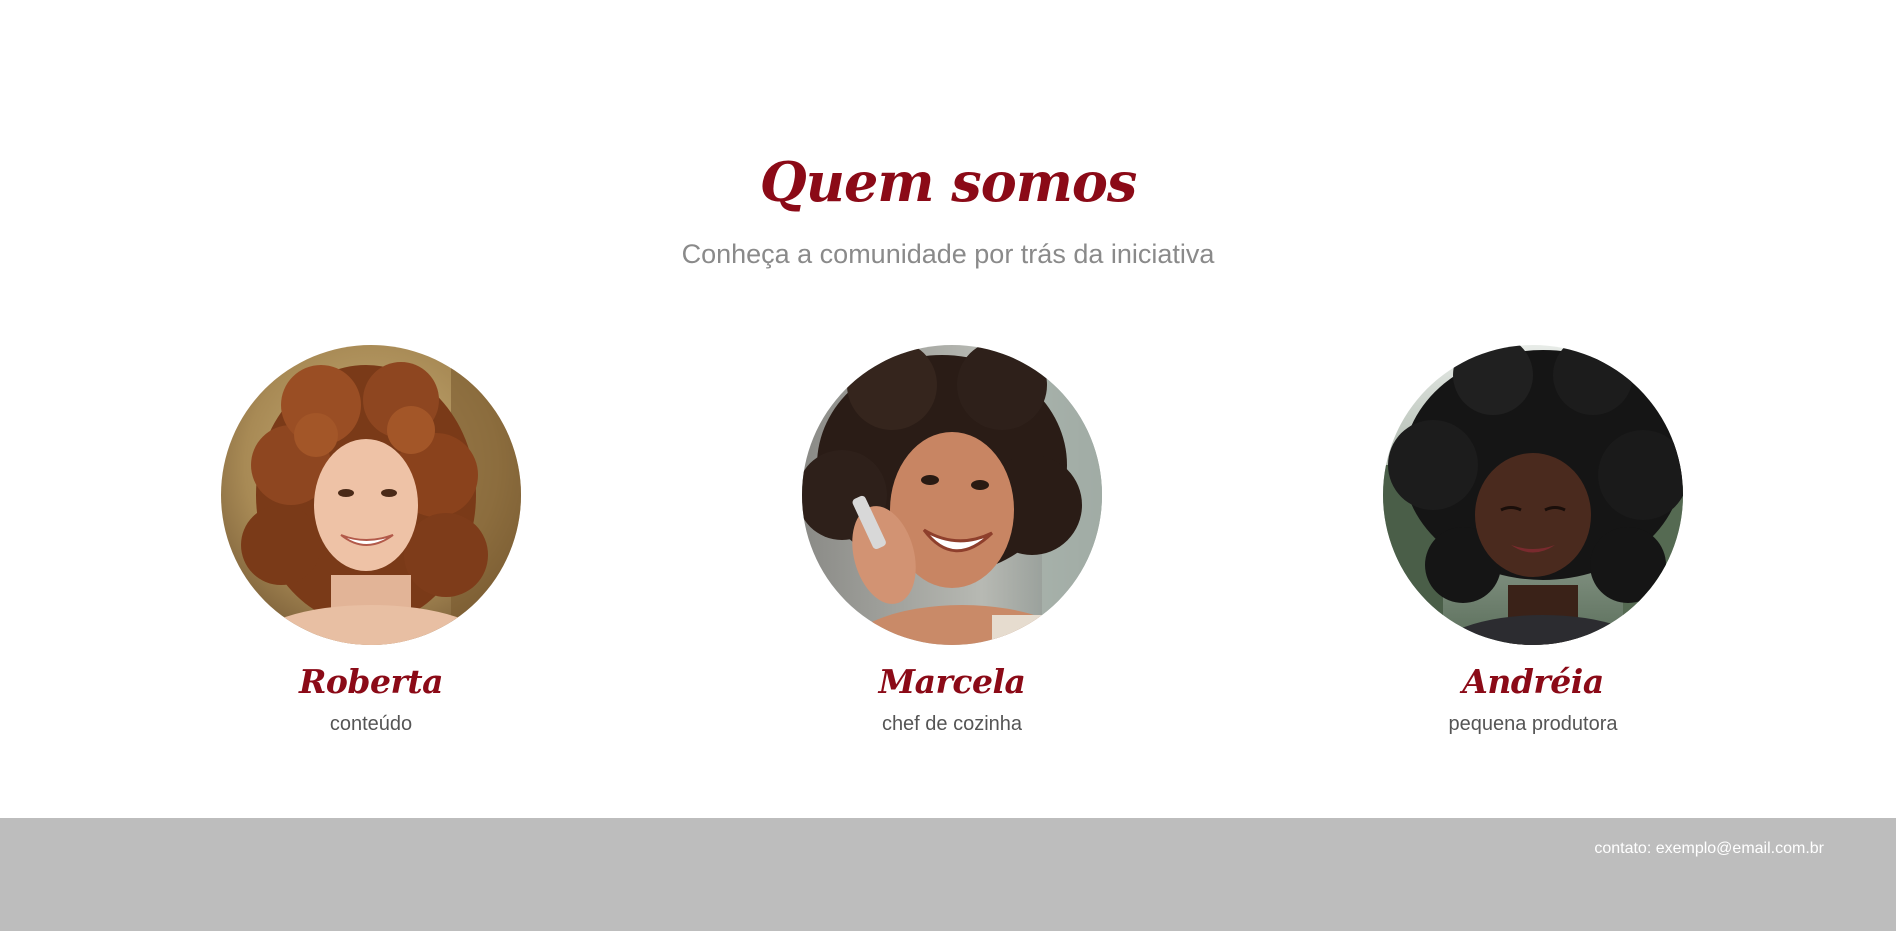 The image size is (1896, 931). What do you see at coordinates (371, 724) in the screenshot?
I see `member-role: conteúdo` at bounding box center [371, 724].